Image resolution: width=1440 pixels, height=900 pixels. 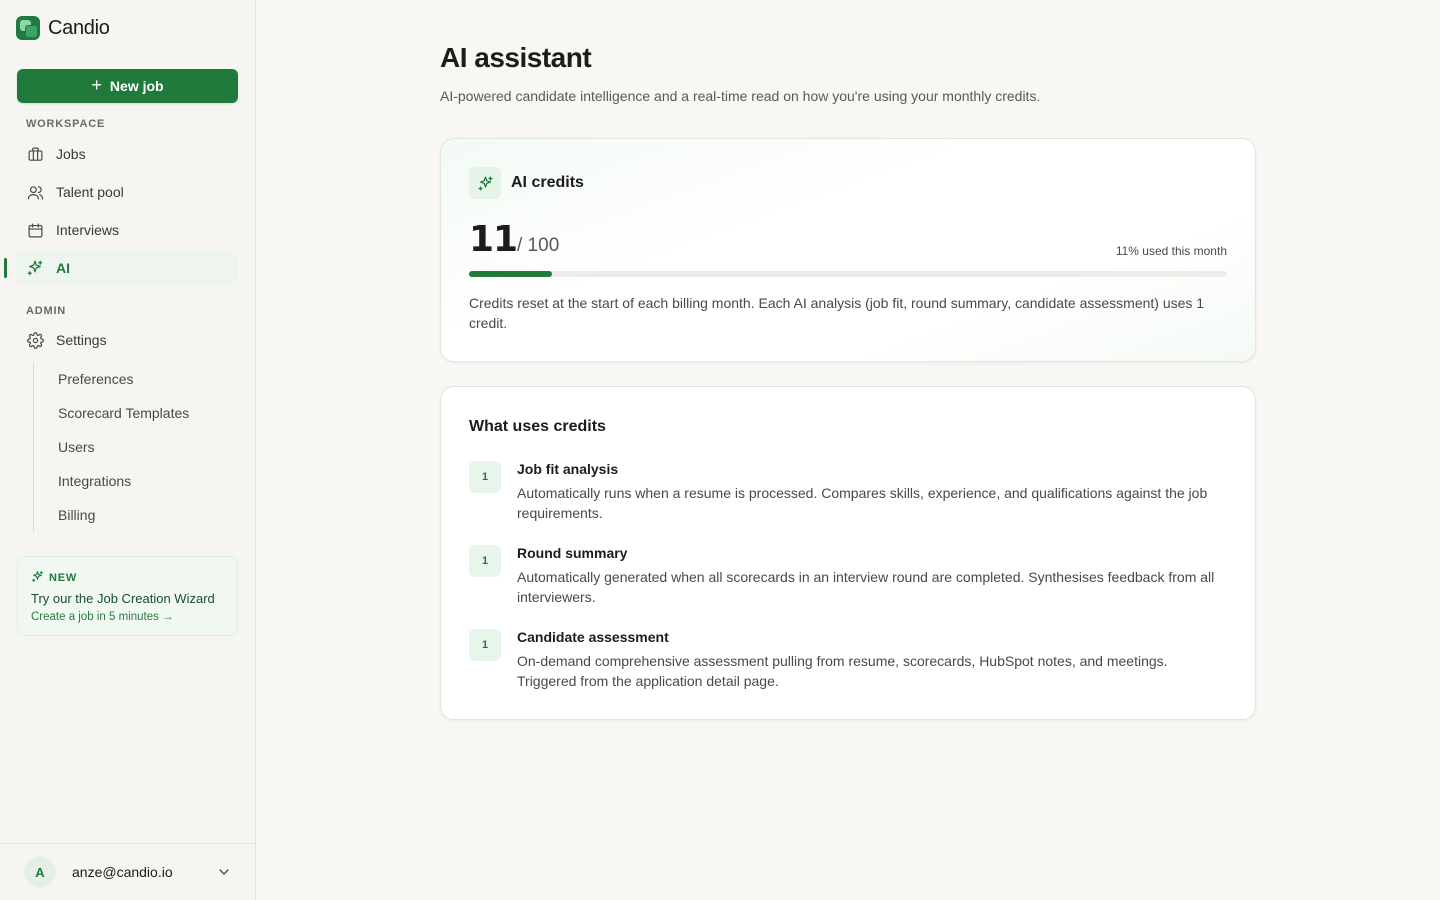 What do you see at coordinates (568, 469) in the screenshot?
I see `use-name: Job fit analysis` at bounding box center [568, 469].